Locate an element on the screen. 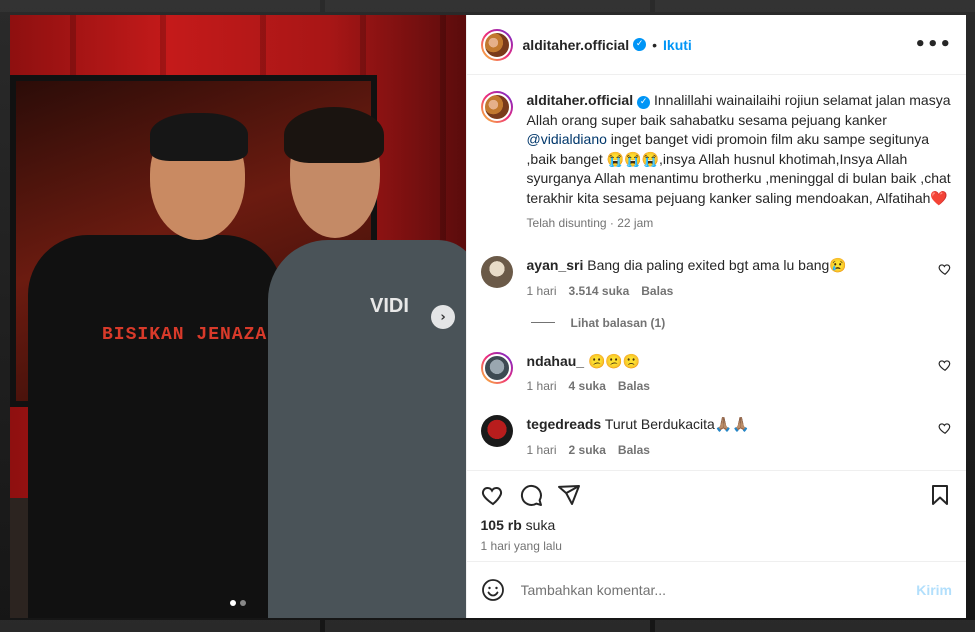 This screenshot has width=975, height=632. likes-suffix: suka is located at coordinates (540, 525).